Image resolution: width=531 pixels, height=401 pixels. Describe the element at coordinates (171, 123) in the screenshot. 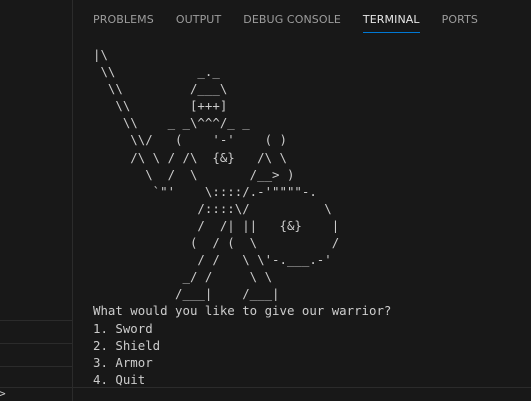

I see `ascii-line: \\ _ _\^^^/_ _` at that location.